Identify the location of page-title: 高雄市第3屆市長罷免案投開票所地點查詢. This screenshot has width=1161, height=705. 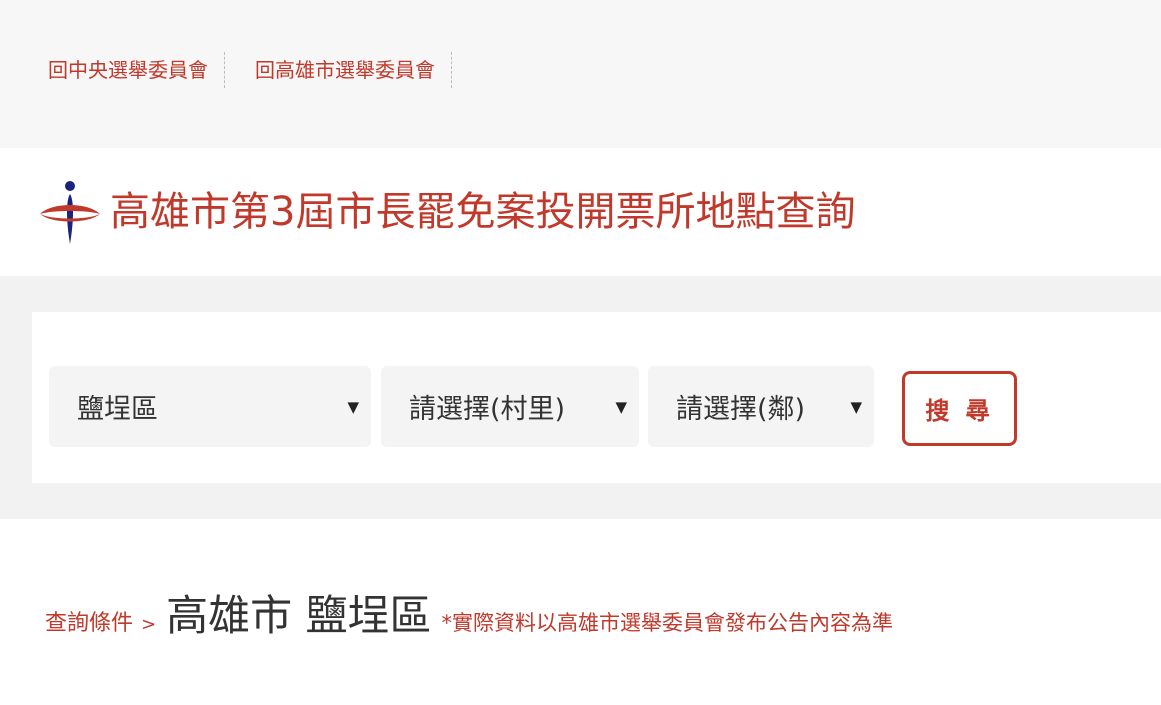
(483, 212).